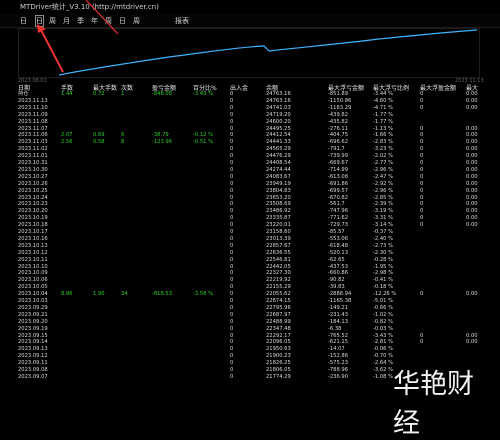 The width and height of the screenshot is (500, 440). What do you see at coordinates (136, 21) in the screenshot?
I see `toolbar-item-8: 周` at bounding box center [136, 21].